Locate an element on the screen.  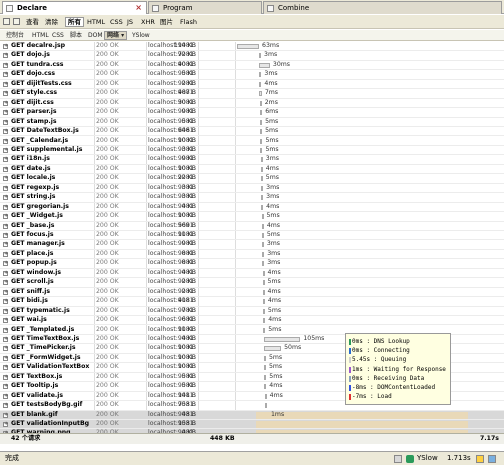
firebug-icon is located at coordinates (6, 21).